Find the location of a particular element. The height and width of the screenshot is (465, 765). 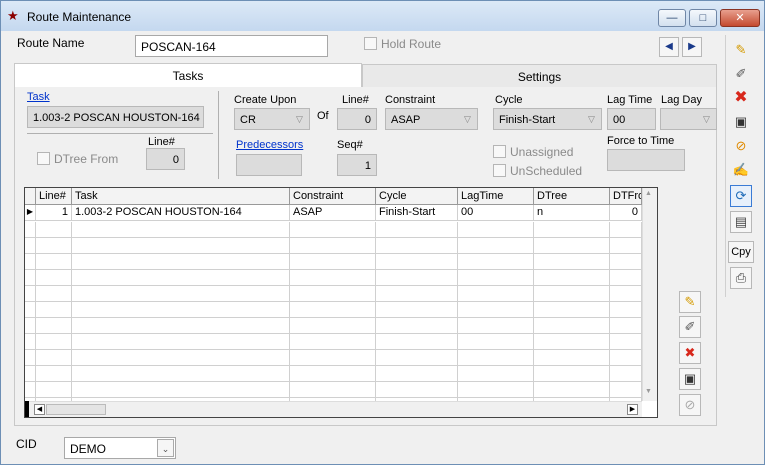

dtree-from-checkbox is located at coordinates (43, 158).